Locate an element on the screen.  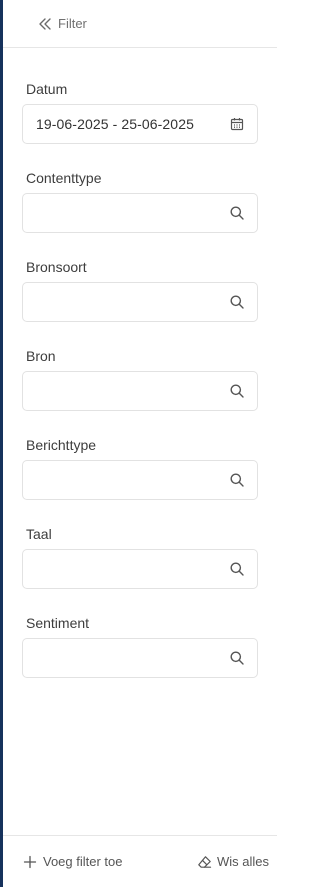
filter-sentiment: Sentiment is located at coordinates (140, 646).